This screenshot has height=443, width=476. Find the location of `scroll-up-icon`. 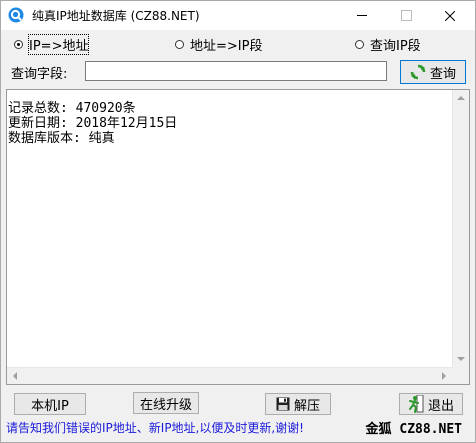

scroll-up-icon is located at coordinates (461, 98).